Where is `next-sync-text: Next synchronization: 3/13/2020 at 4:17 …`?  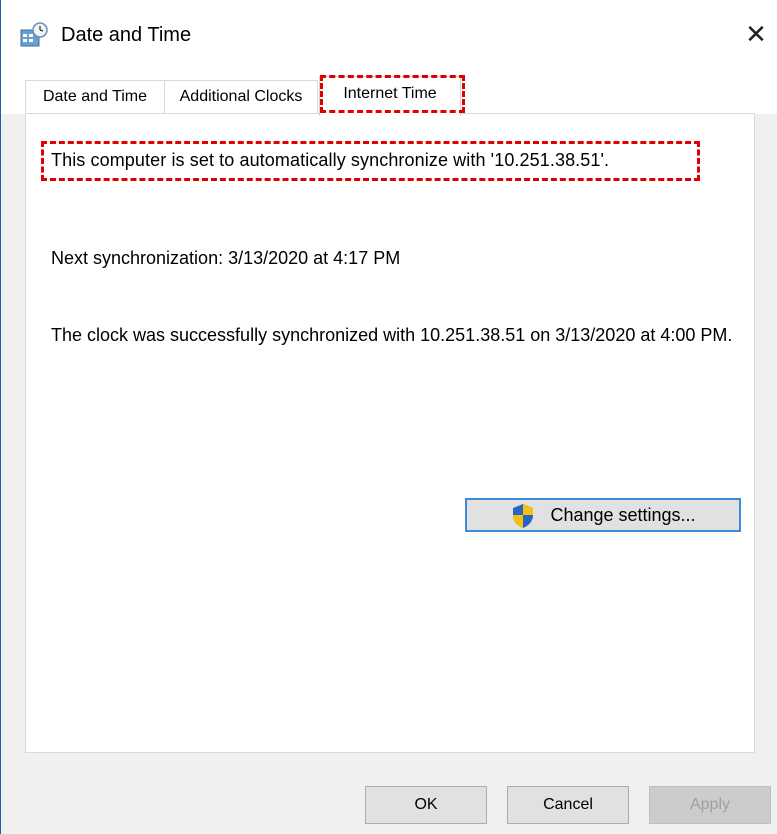
next-sync-text: Next synchronization: 3/13/2020 at 4:17 … is located at coordinates (226, 258).